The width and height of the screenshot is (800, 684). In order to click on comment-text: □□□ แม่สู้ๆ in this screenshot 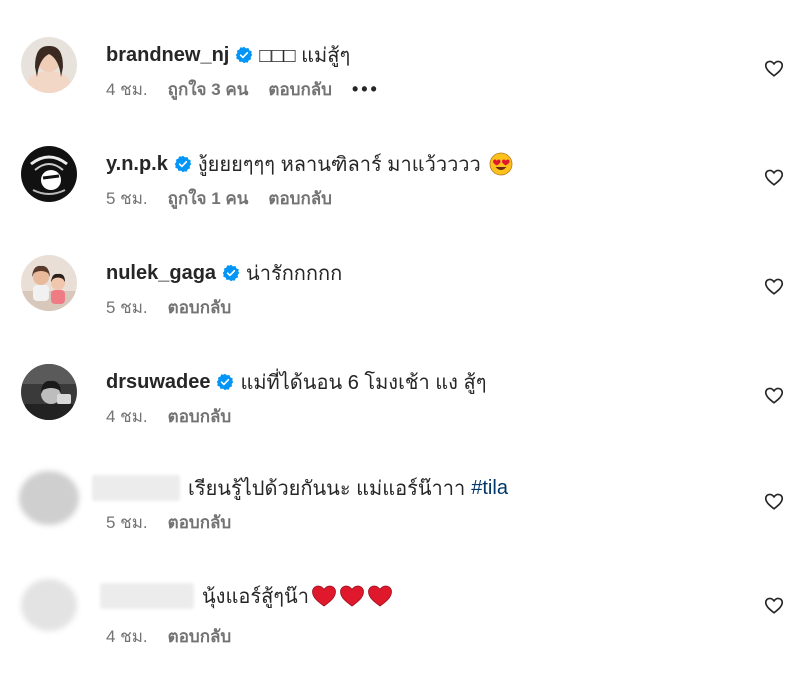, I will do `click(305, 56)`.